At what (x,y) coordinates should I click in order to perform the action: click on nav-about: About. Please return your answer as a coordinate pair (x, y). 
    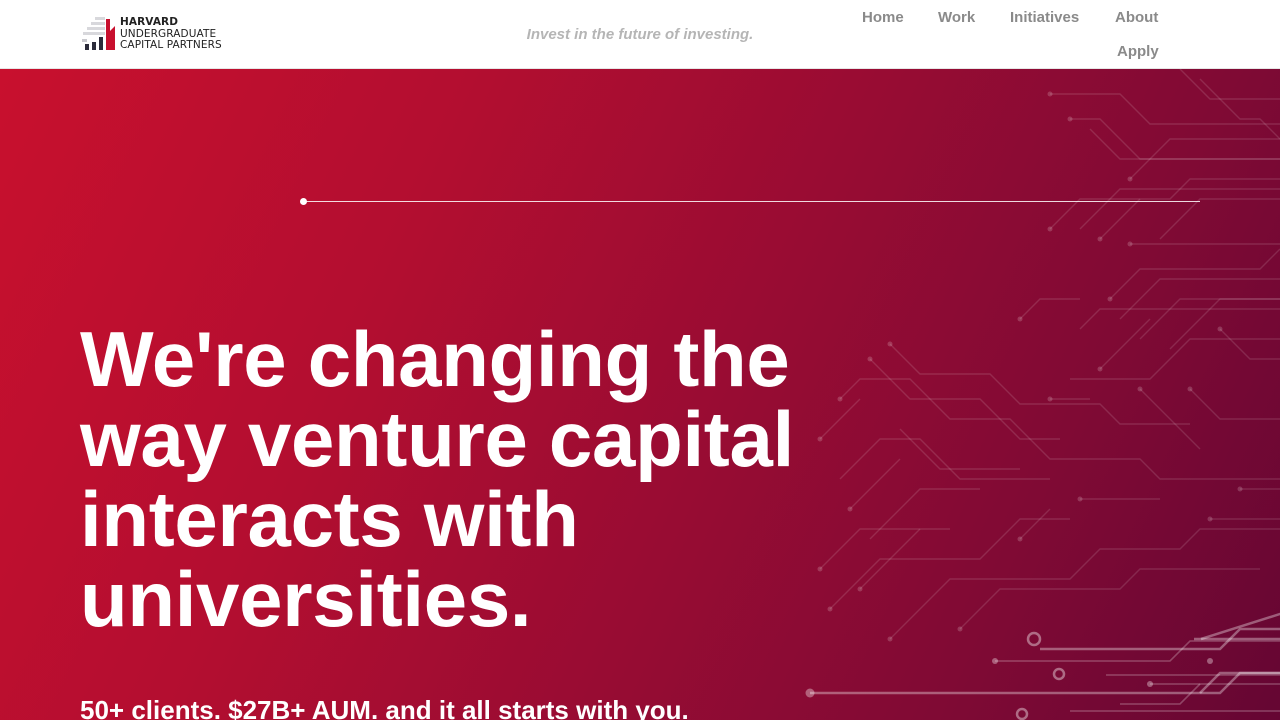
    Looking at the image, I should click on (1136, 17).